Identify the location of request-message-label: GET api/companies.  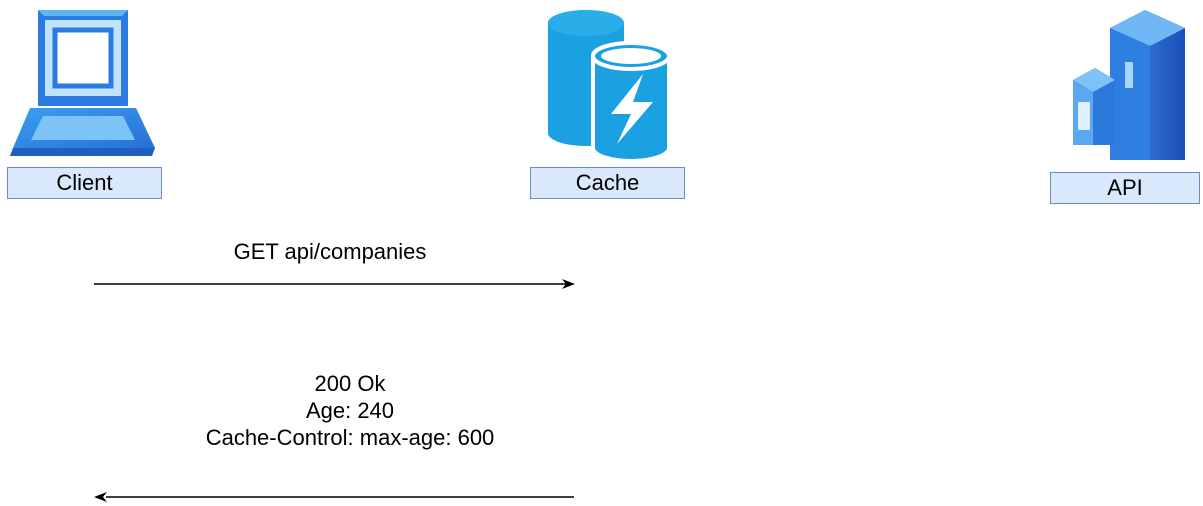
(330, 251).